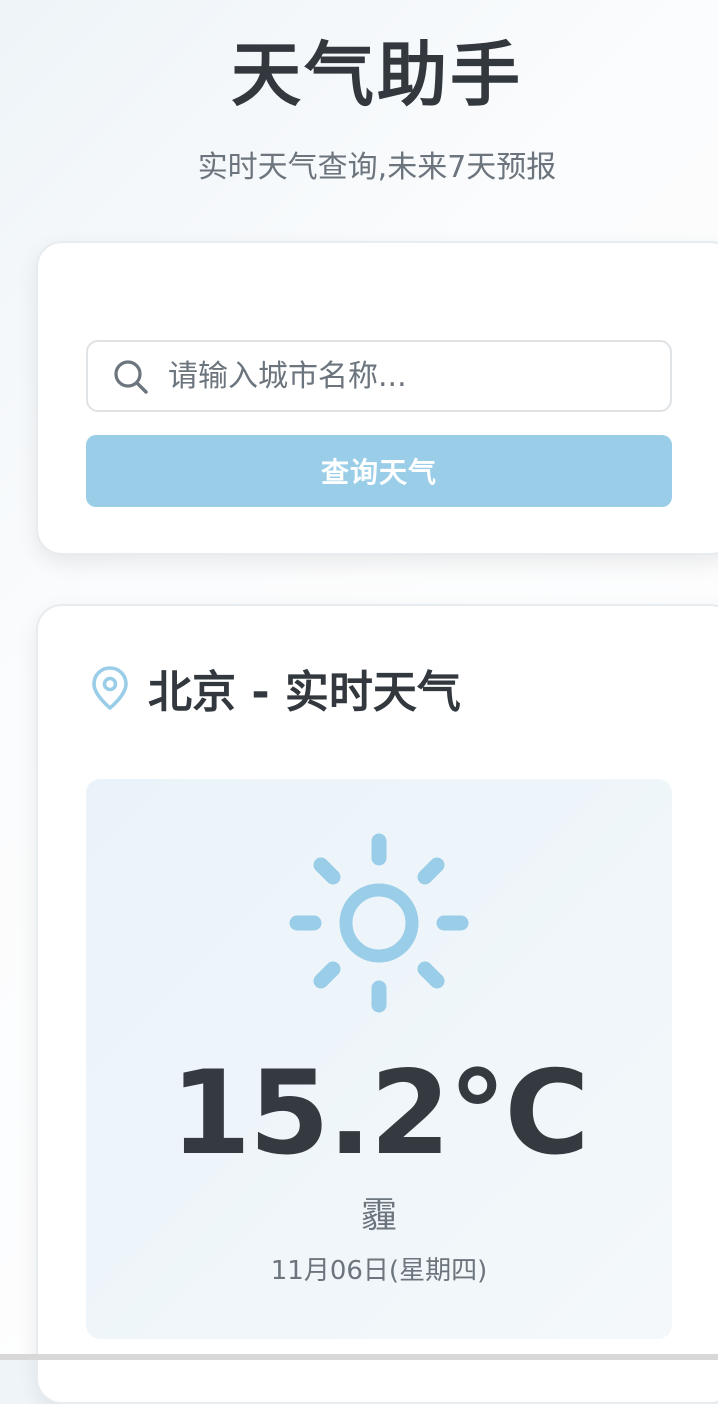 This screenshot has width=718, height=1404. I want to click on sun-icon, so click(379, 923).